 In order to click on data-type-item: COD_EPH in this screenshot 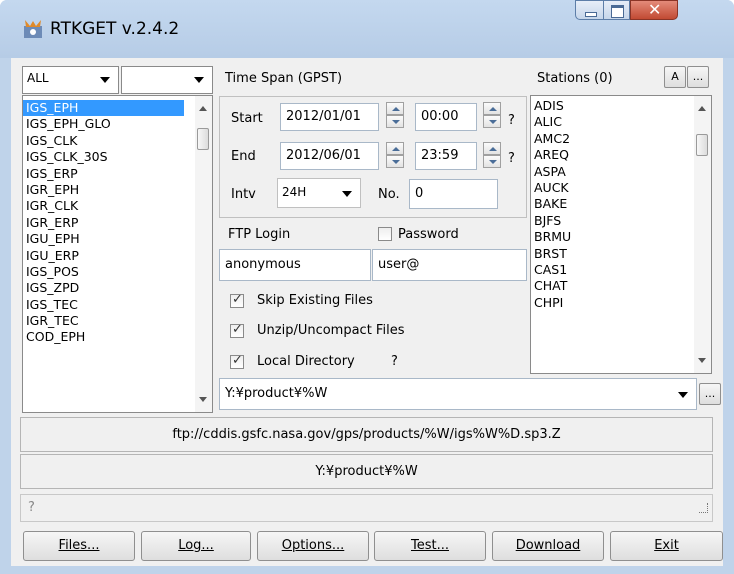, I will do `click(117, 337)`.